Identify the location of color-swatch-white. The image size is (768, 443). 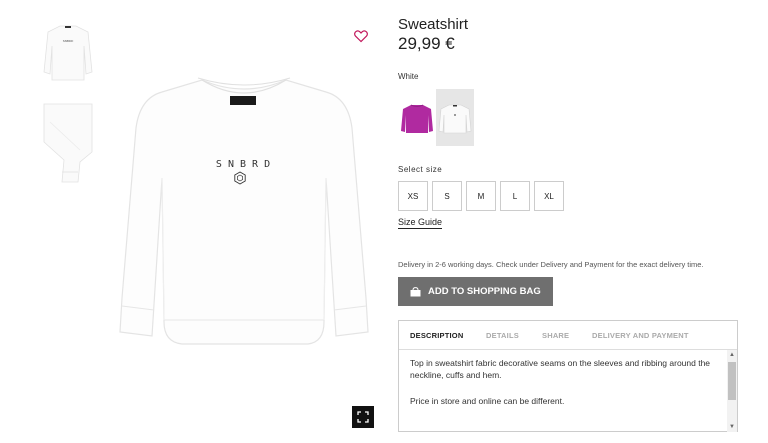
(455, 117).